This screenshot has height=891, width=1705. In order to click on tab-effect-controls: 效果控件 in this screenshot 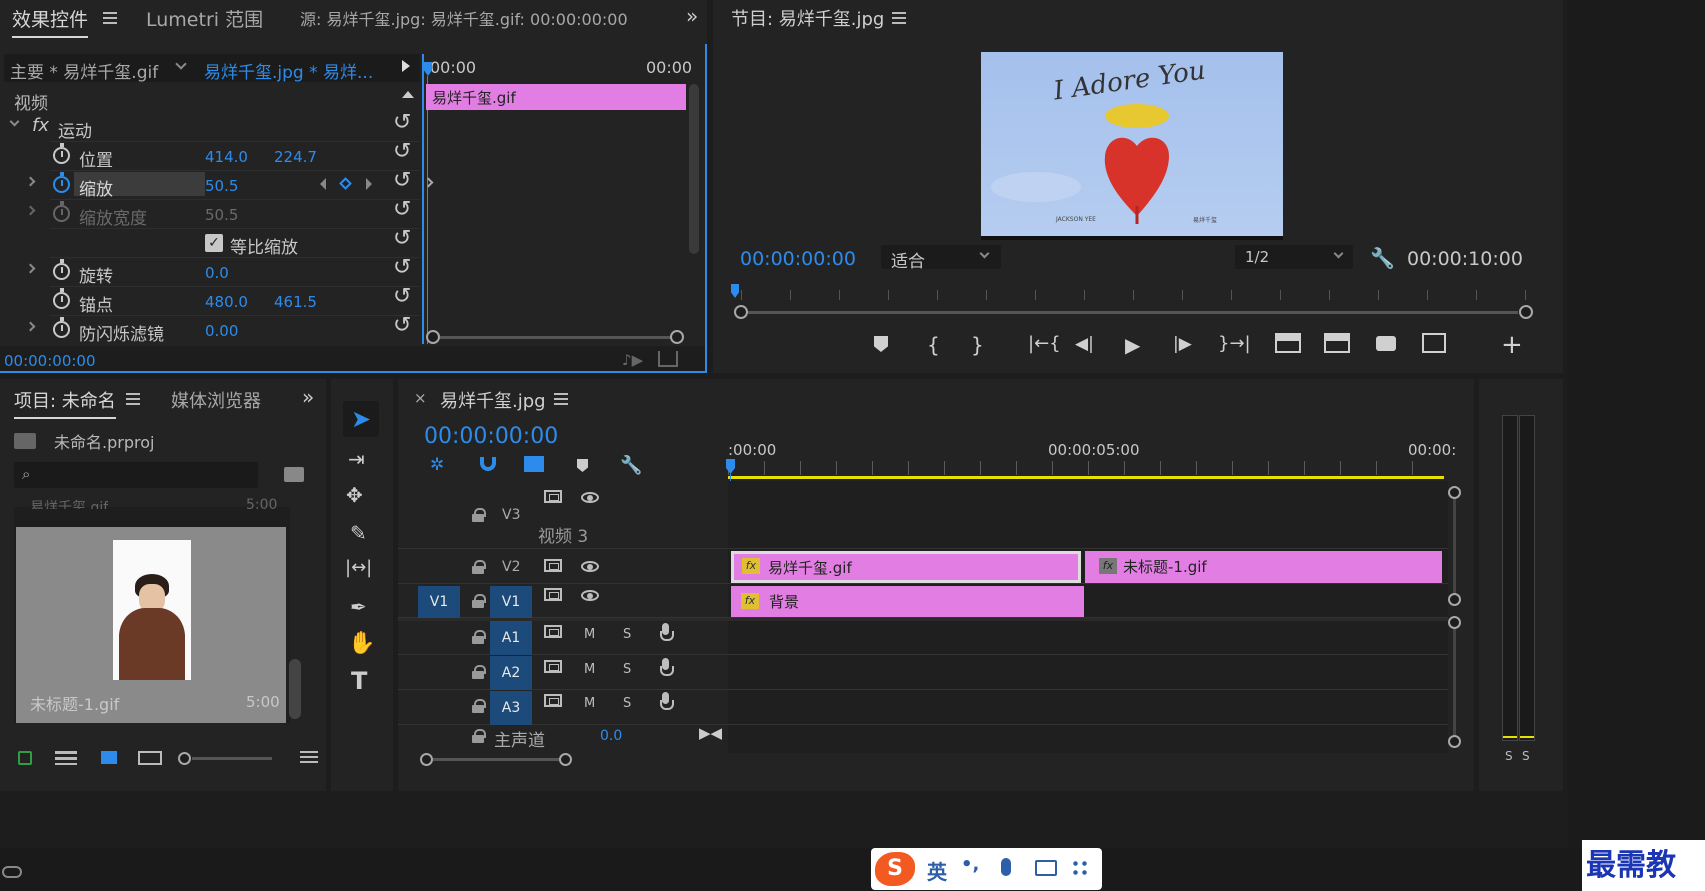, I will do `click(50, 21)`.